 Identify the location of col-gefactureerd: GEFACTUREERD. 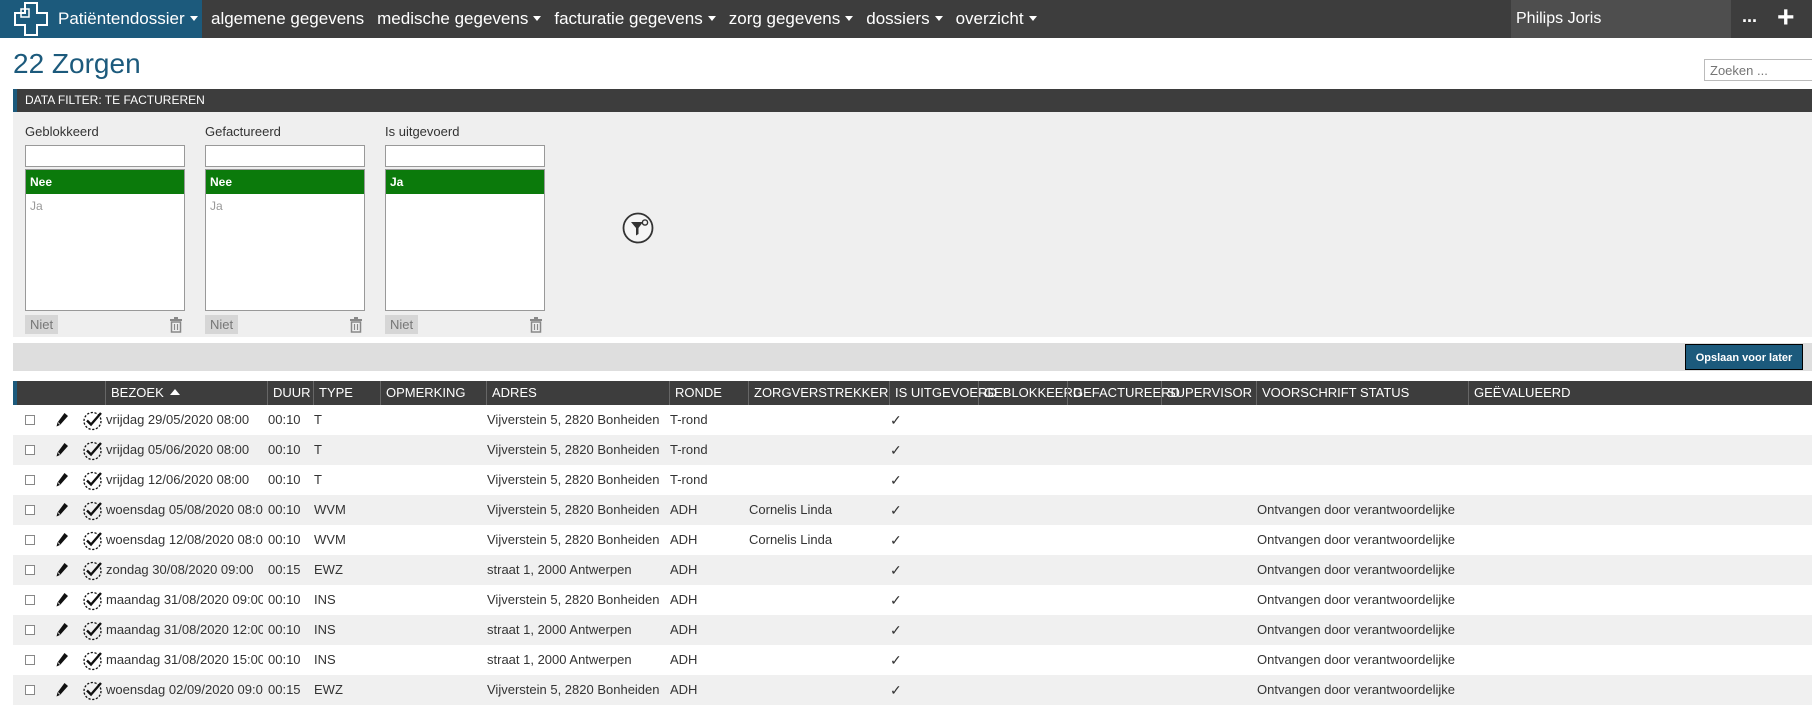
(1123, 393).